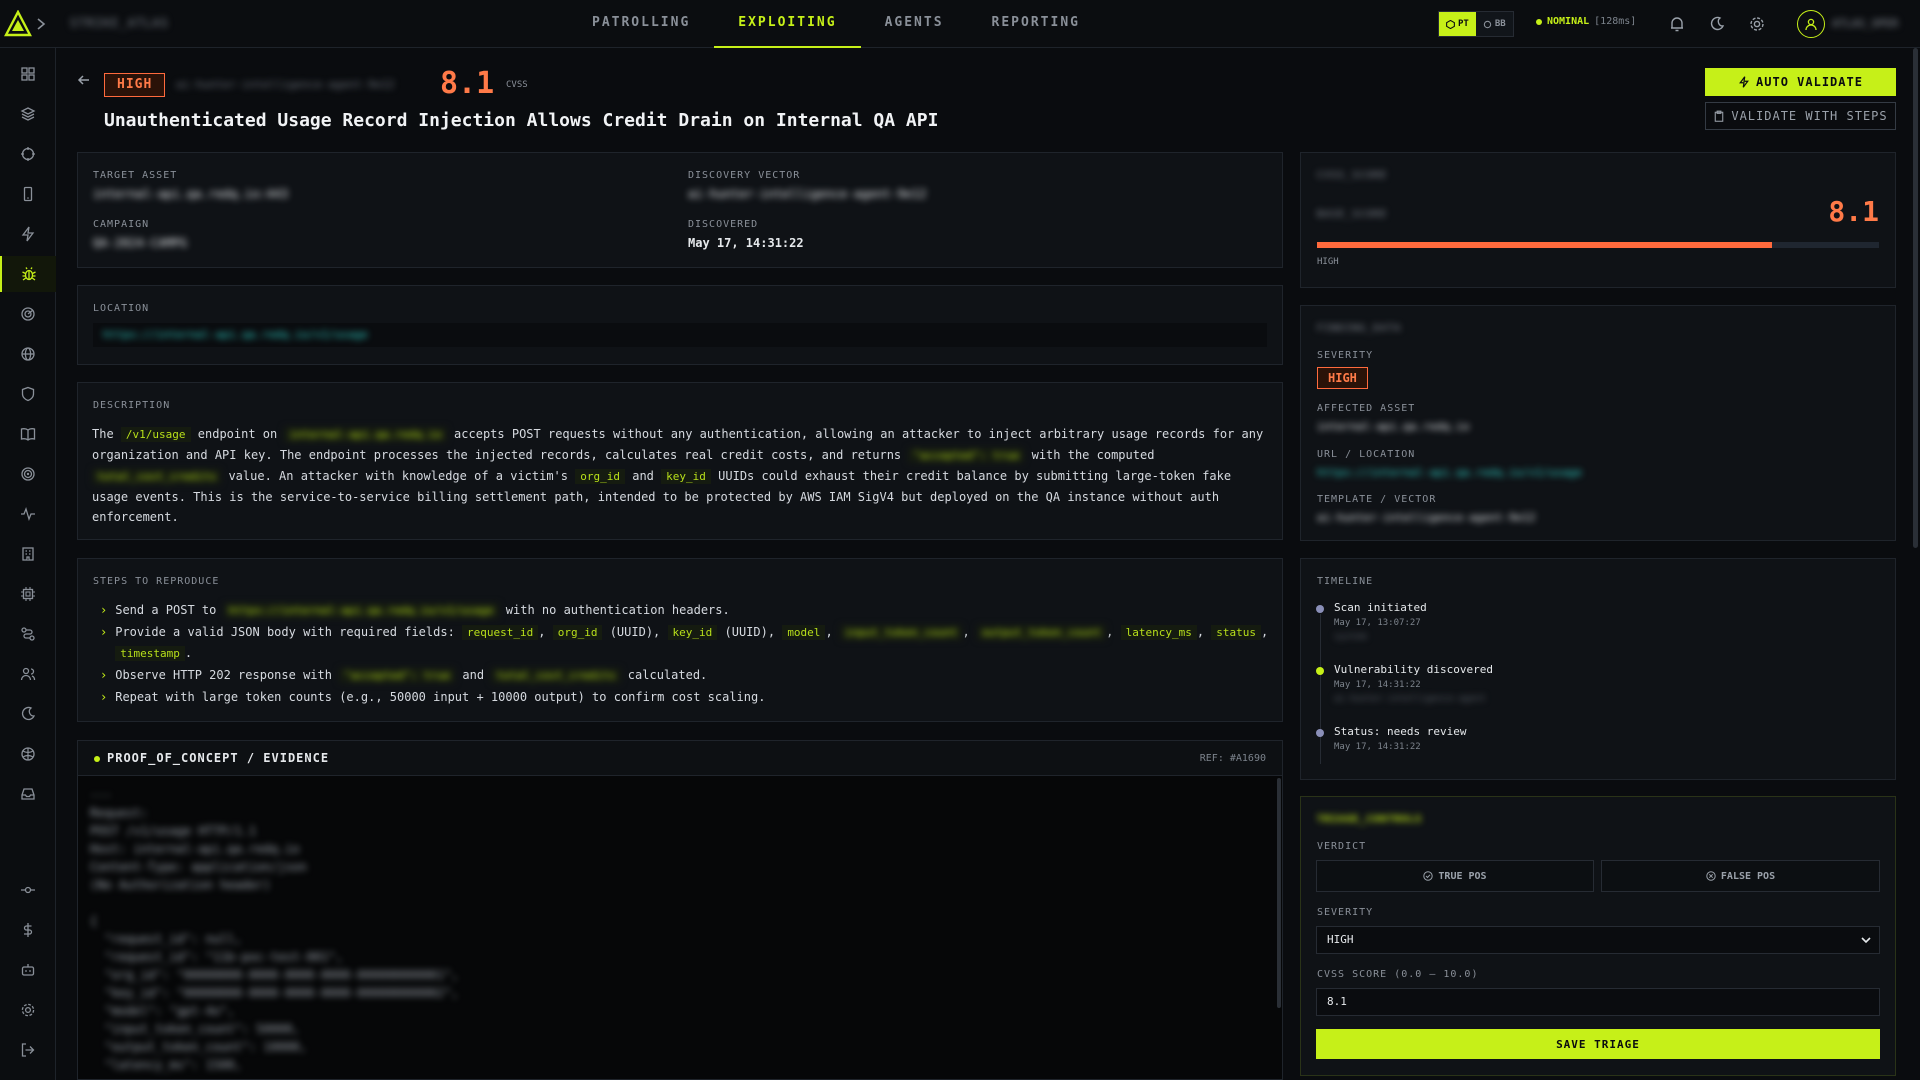  I want to click on code-key-id: key_id, so click(686, 476).